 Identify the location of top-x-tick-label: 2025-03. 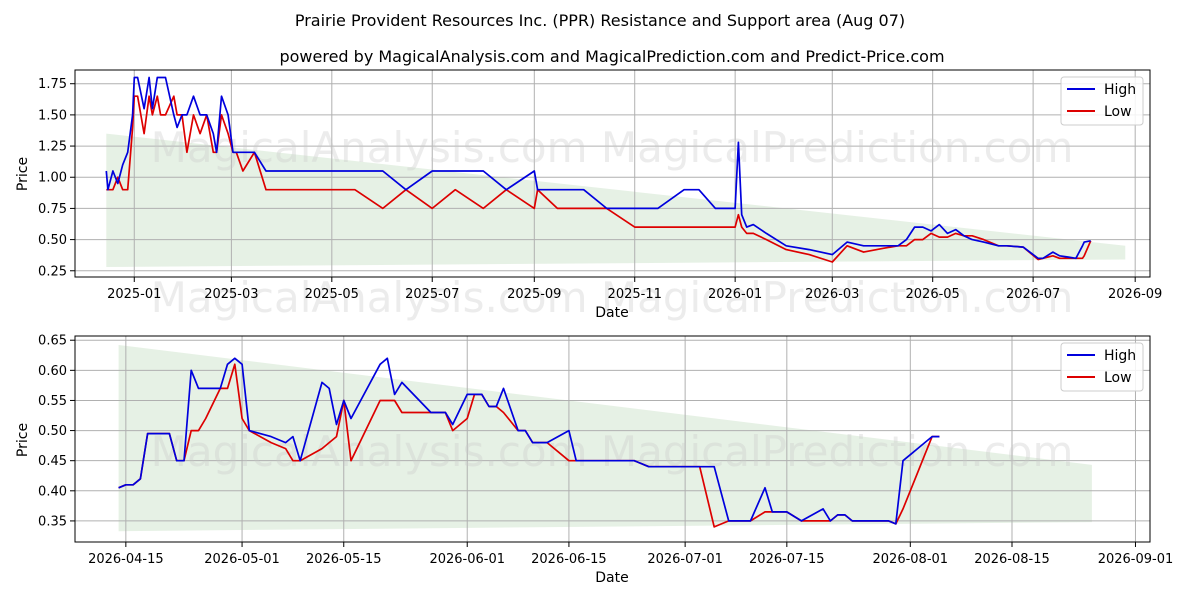
(231, 294).